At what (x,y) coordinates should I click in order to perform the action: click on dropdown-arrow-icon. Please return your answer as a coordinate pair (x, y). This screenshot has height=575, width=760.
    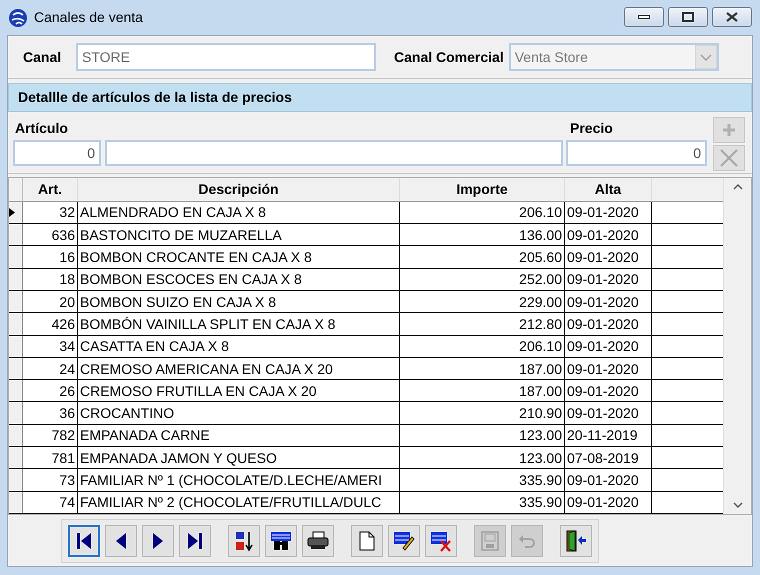
    Looking at the image, I should click on (705, 57).